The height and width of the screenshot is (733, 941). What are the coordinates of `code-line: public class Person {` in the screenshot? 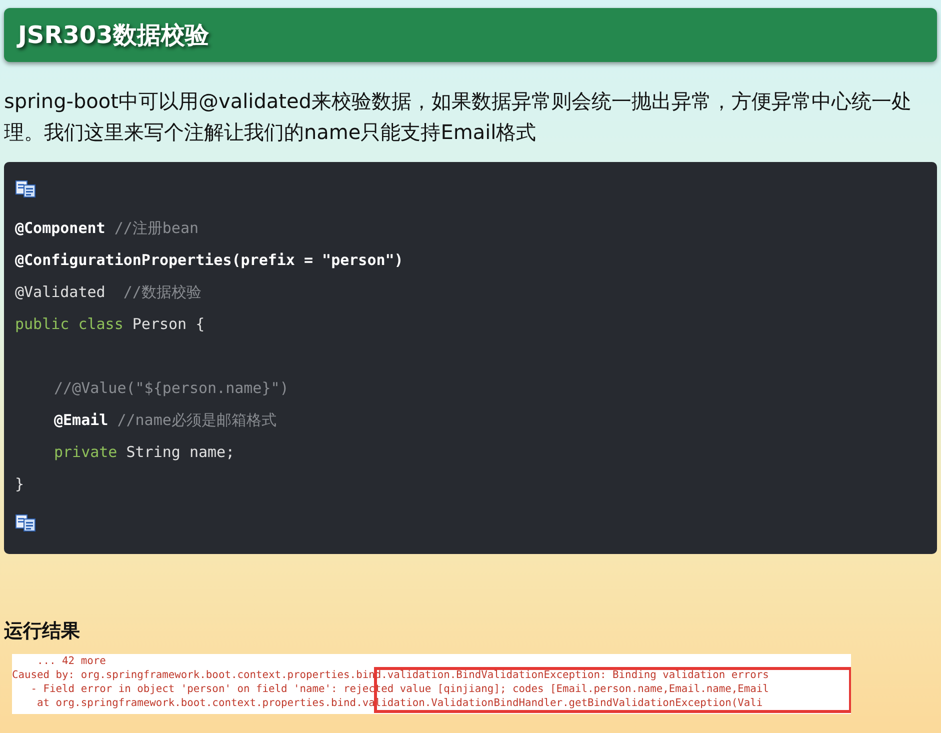 It's located at (110, 324).